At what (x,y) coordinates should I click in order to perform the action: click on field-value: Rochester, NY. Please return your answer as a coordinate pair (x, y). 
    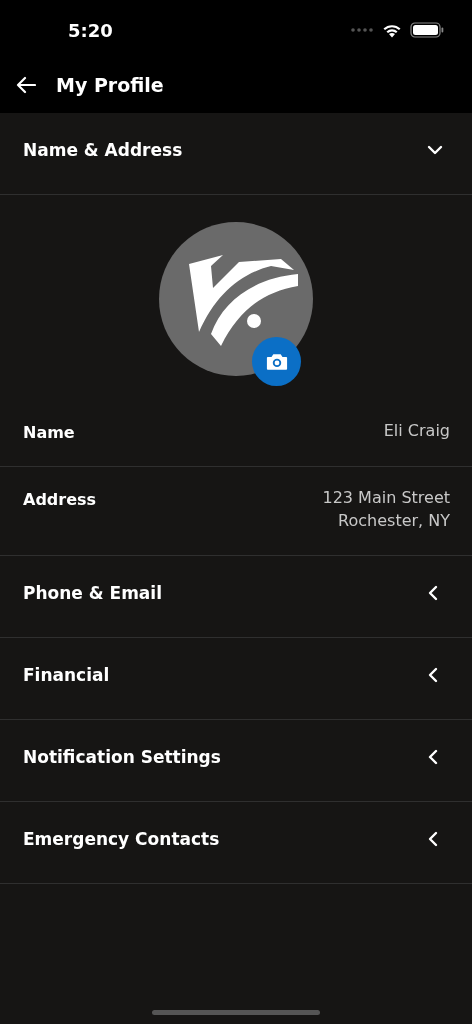
    Looking at the image, I should click on (394, 520).